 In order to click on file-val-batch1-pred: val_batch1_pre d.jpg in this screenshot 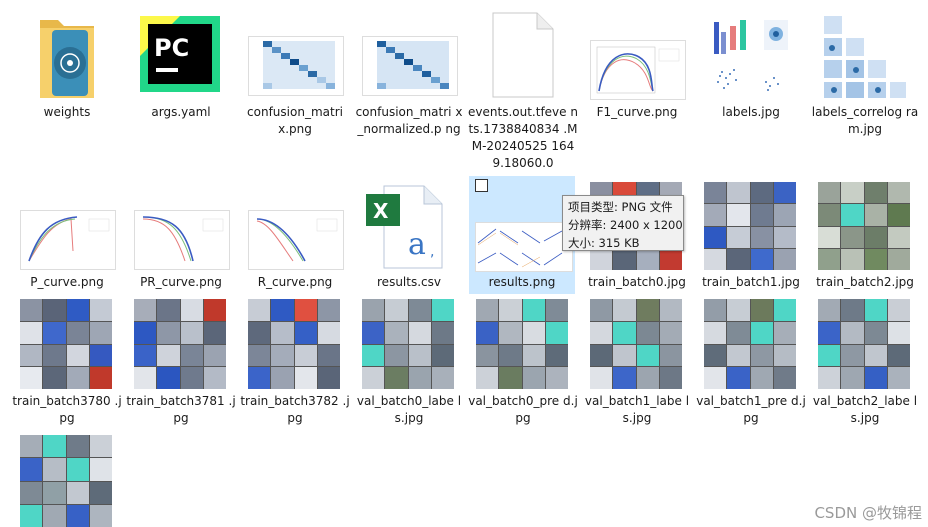, I will do `click(751, 364)`.